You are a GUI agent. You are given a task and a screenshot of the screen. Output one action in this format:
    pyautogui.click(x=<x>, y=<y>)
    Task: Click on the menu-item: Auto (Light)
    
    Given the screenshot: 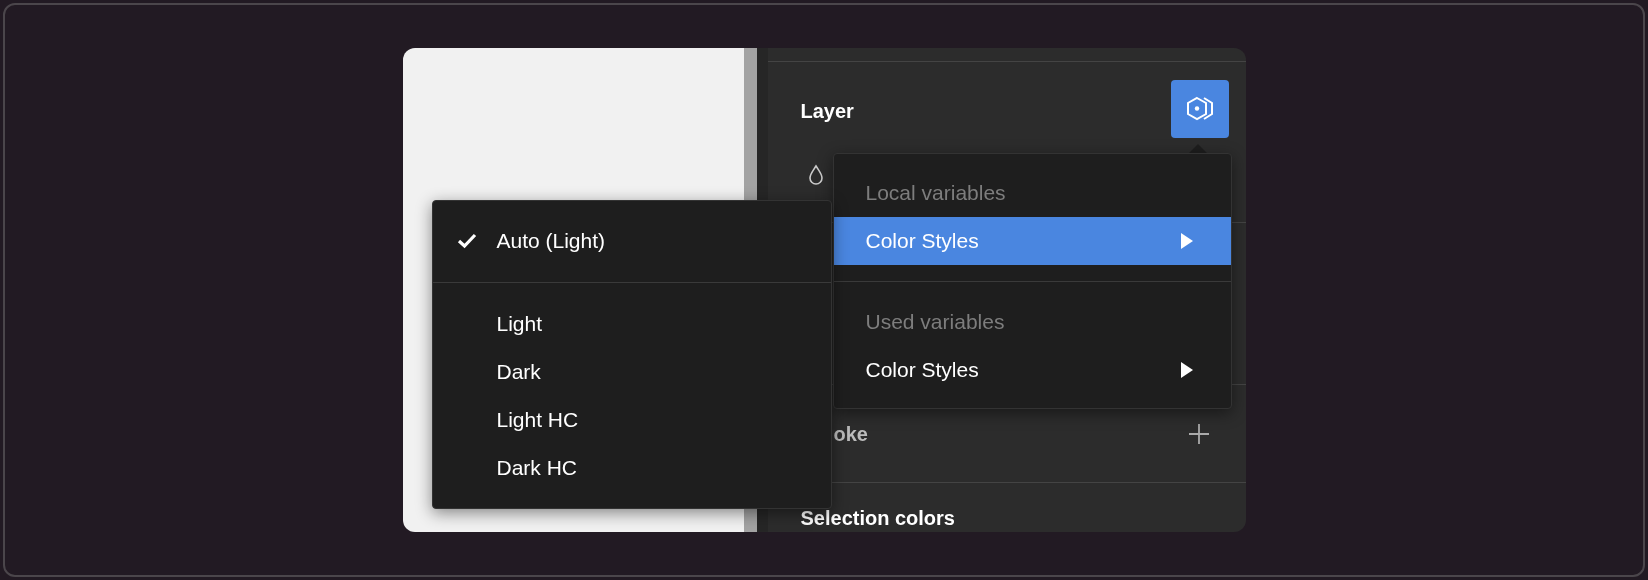 What is the action you would take?
    pyautogui.click(x=631, y=241)
    